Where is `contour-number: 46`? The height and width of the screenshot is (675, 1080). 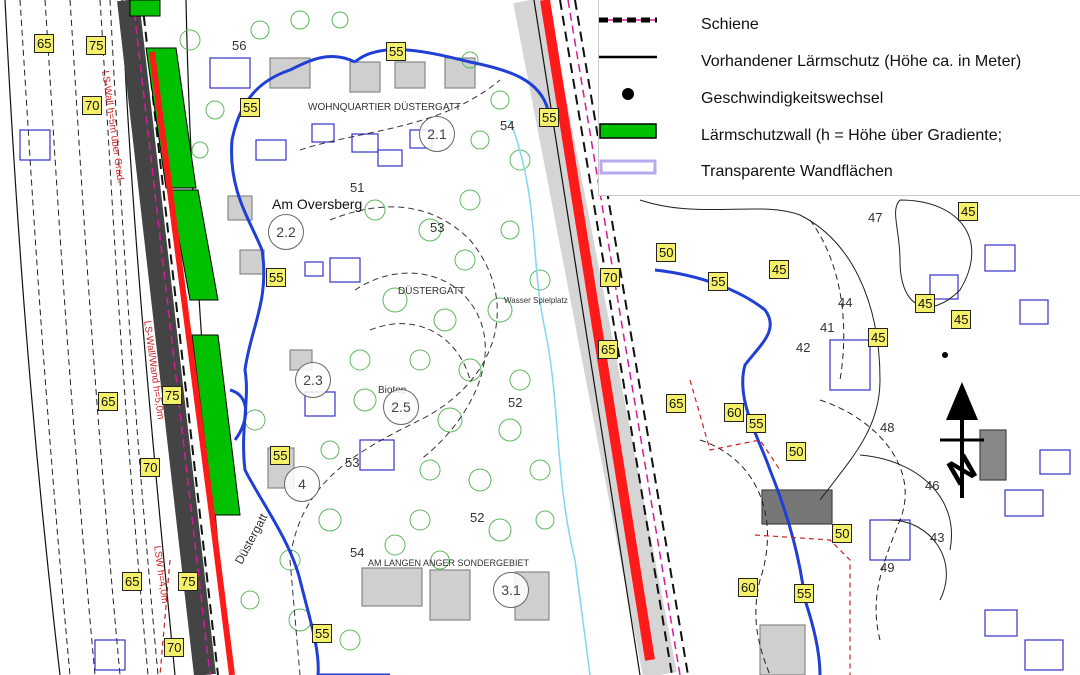 contour-number: 46 is located at coordinates (932, 485).